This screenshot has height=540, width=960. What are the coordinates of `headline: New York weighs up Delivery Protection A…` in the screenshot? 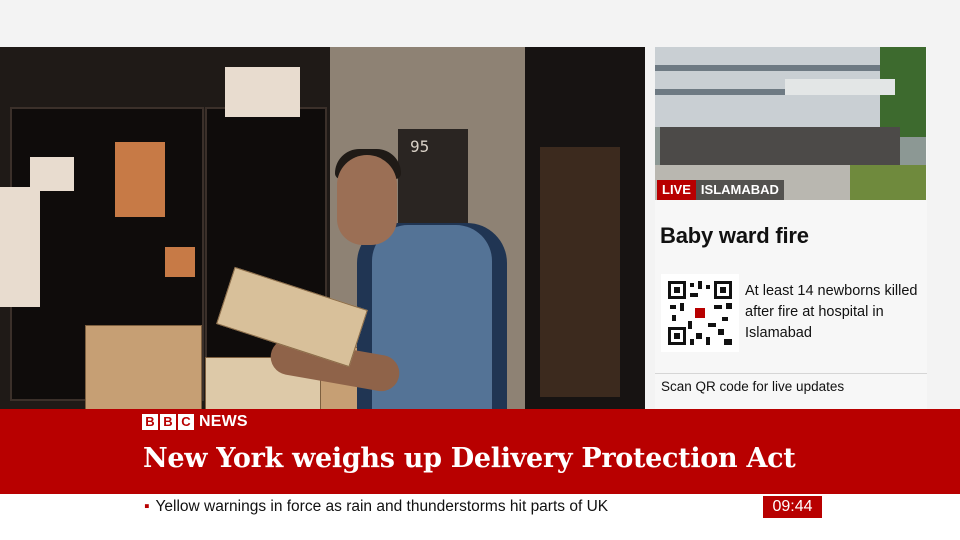 It's located at (469, 458).